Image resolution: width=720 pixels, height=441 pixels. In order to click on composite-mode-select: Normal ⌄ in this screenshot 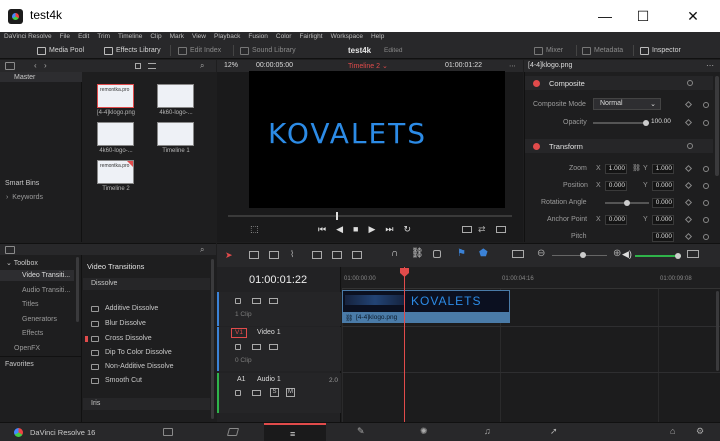, I will do `click(627, 104)`.